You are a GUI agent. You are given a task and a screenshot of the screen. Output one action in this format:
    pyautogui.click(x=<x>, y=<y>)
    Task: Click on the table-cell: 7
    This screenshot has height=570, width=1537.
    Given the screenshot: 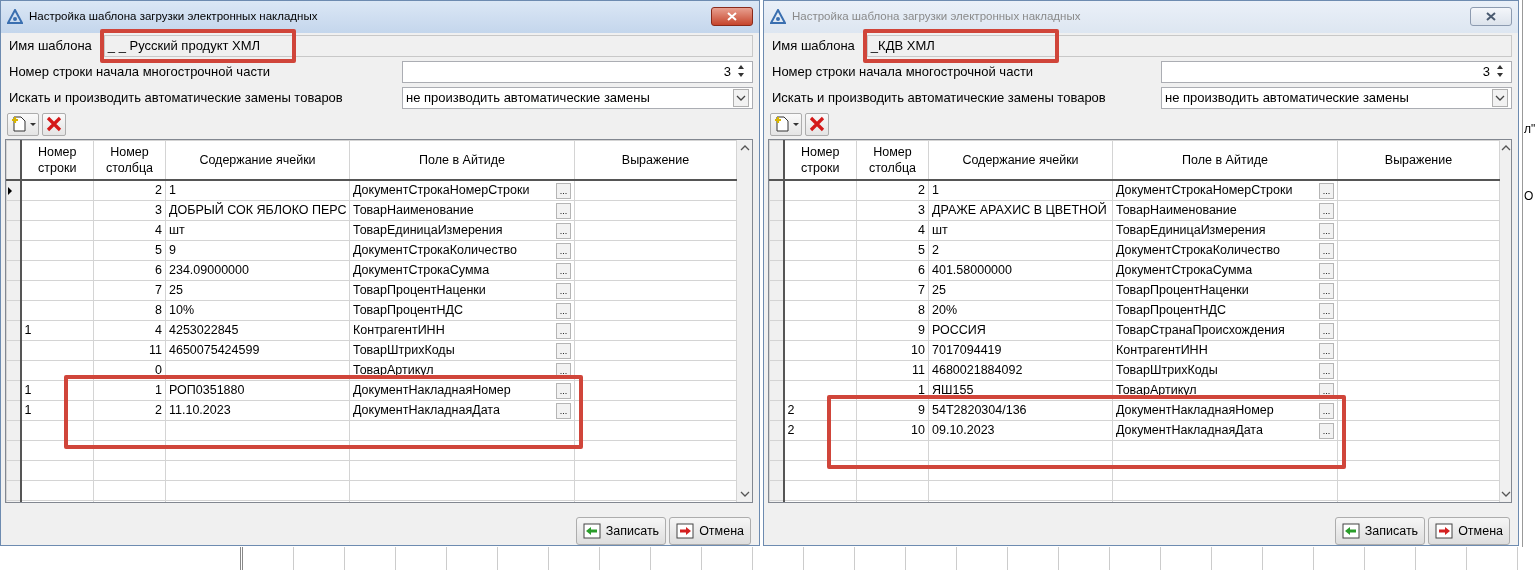 What is the action you would take?
    pyautogui.click(x=892, y=290)
    